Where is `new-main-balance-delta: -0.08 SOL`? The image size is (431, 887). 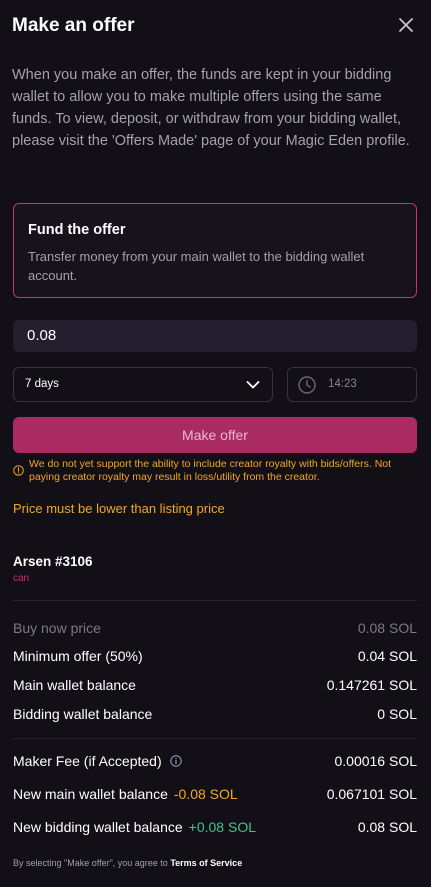
new-main-balance-delta: -0.08 SOL is located at coordinates (205, 794).